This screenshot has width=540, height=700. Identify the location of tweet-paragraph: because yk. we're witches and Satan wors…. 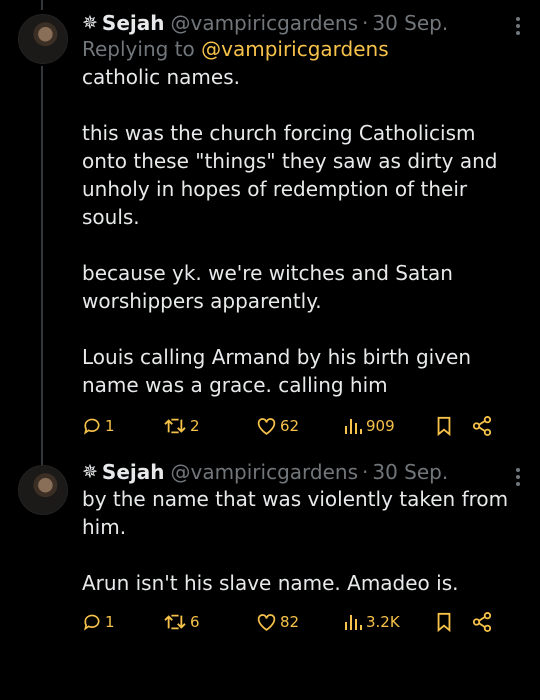
(267, 287).